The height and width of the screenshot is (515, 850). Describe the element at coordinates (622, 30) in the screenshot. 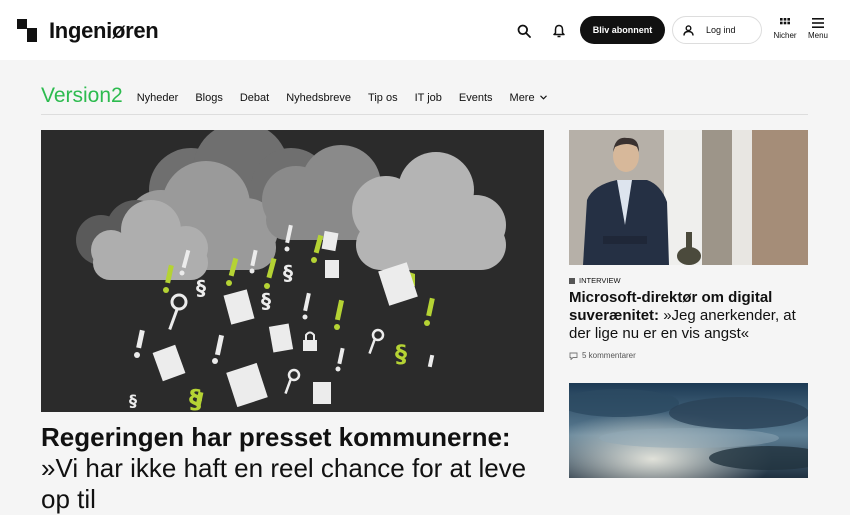

I see `subscribe-button: Bliv abonnent` at that location.